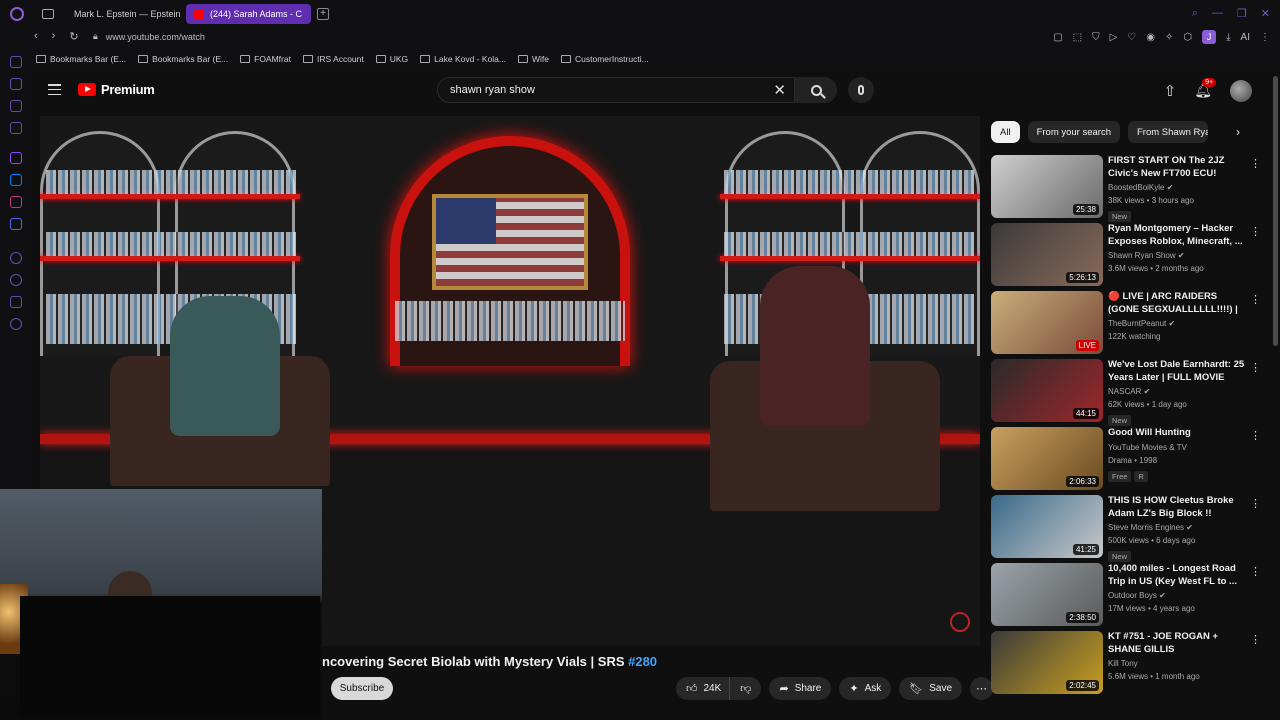  Describe the element at coordinates (265, 59) in the screenshot. I see `bookmark-item: FOAMfrat` at that location.